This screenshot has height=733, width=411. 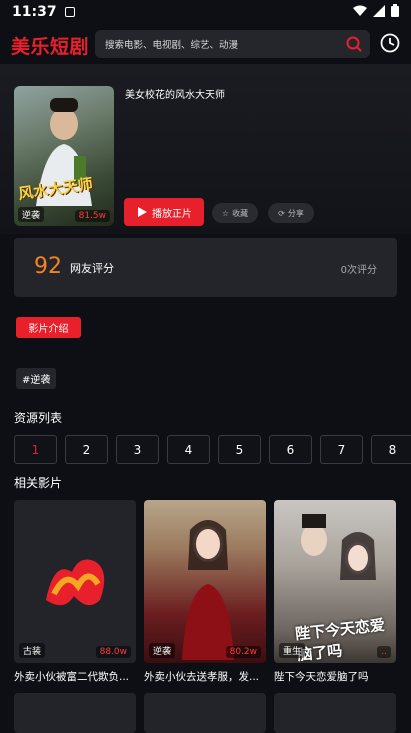 What do you see at coordinates (243, 652) in the screenshot?
I see `related-view-count: 80.2w` at bounding box center [243, 652].